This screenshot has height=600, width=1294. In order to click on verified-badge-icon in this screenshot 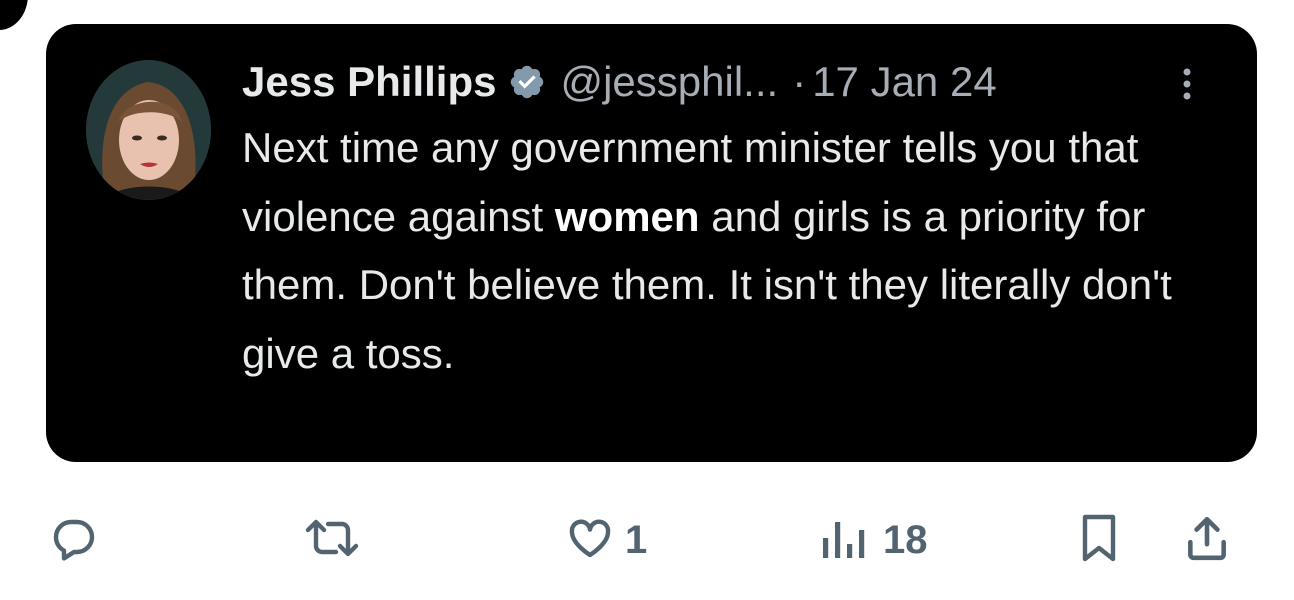, I will do `click(527, 82)`.